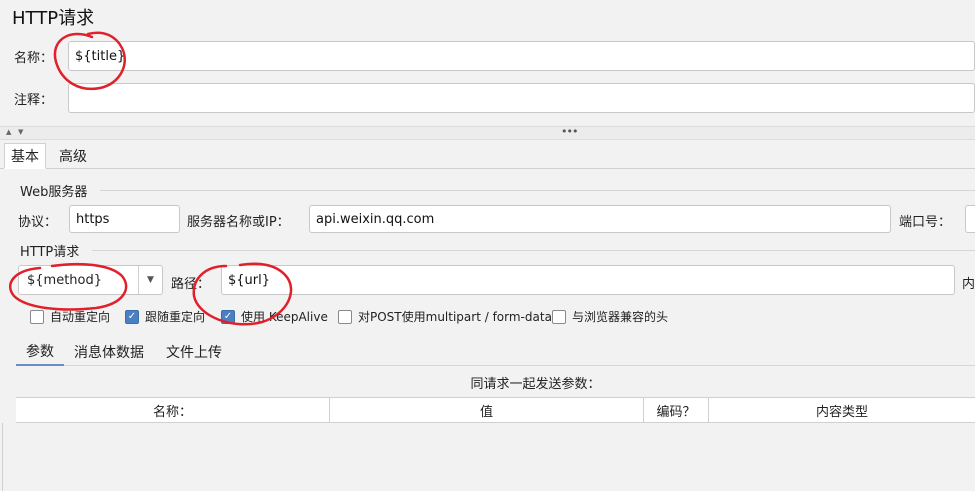 This screenshot has width=975, height=491. What do you see at coordinates (53, 18) in the screenshot?
I see `page-title: HTTP请求` at bounding box center [53, 18].